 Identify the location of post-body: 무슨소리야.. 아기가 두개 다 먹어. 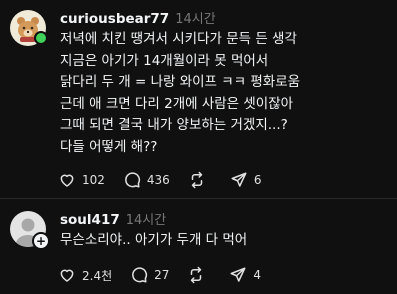
(225, 241).